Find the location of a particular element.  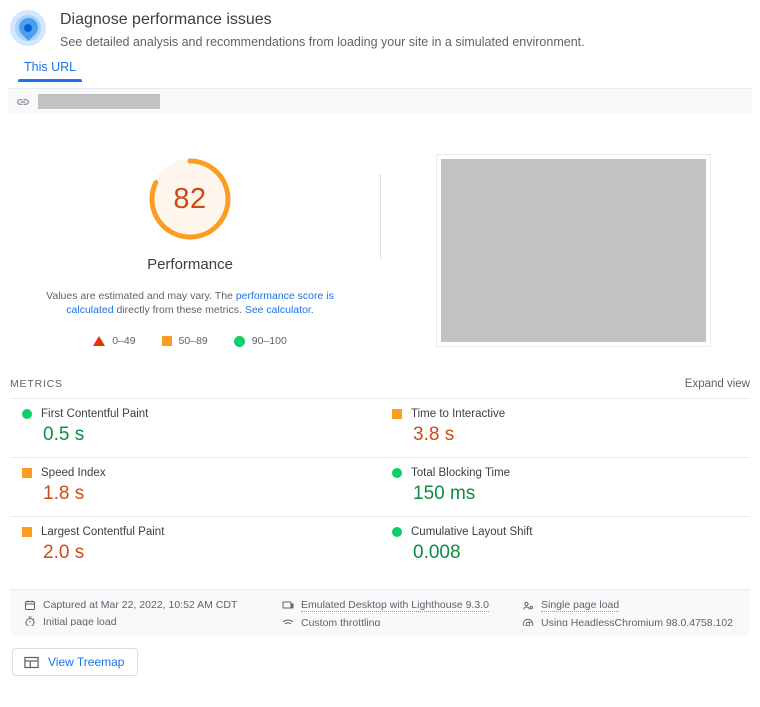

metric-name: Largest Contentful Paint is located at coordinates (103, 532).